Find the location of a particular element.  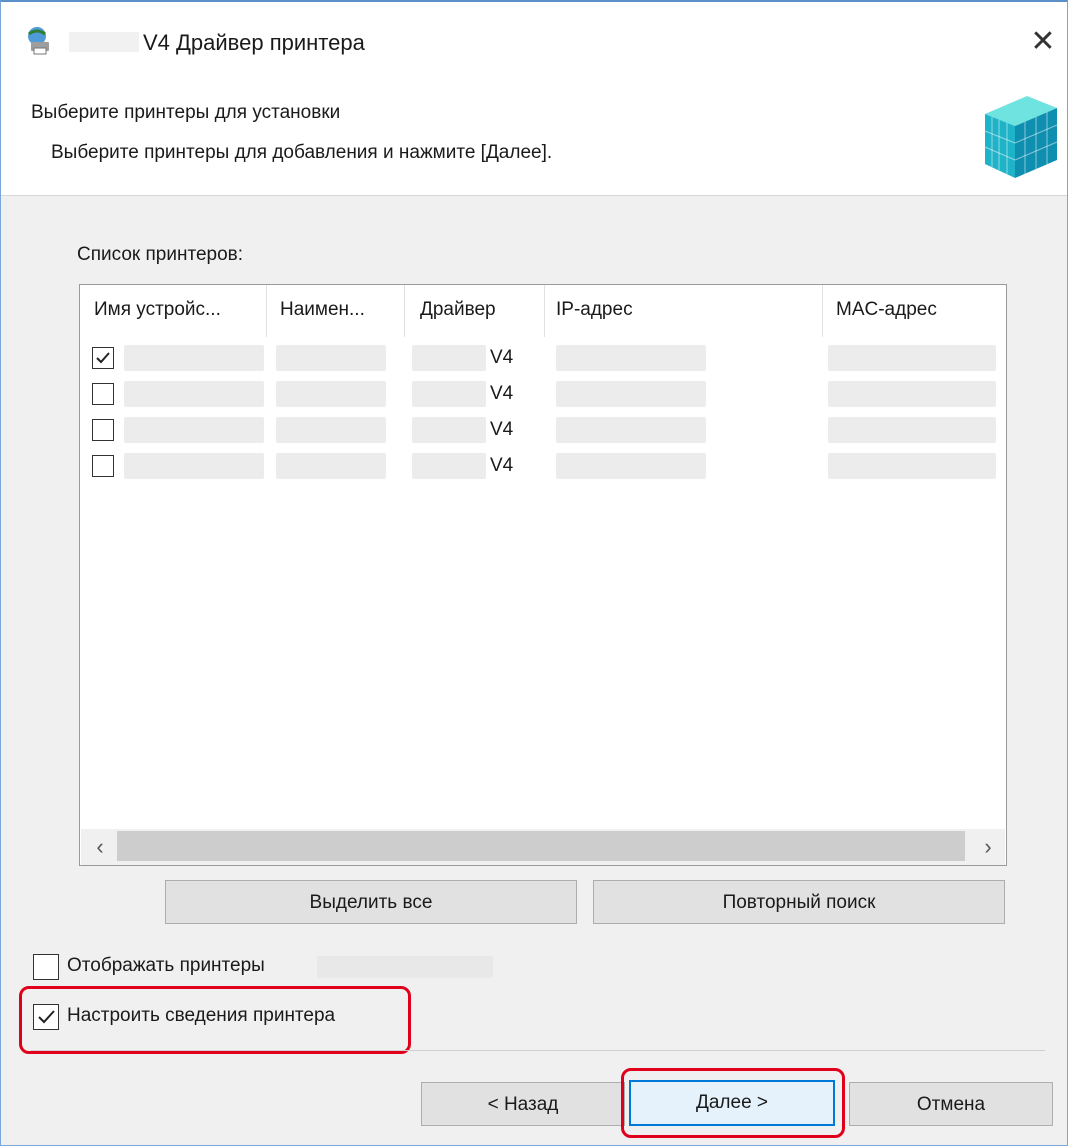

page-heading: Выберите принтеры для установки is located at coordinates (186, 112).